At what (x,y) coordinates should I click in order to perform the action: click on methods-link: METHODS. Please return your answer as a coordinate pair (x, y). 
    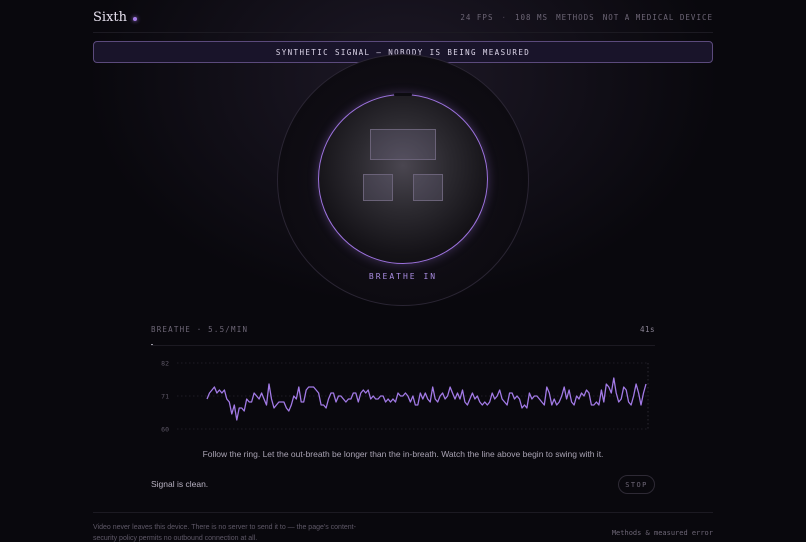
    Looking at the image, I should click on (575, 17).